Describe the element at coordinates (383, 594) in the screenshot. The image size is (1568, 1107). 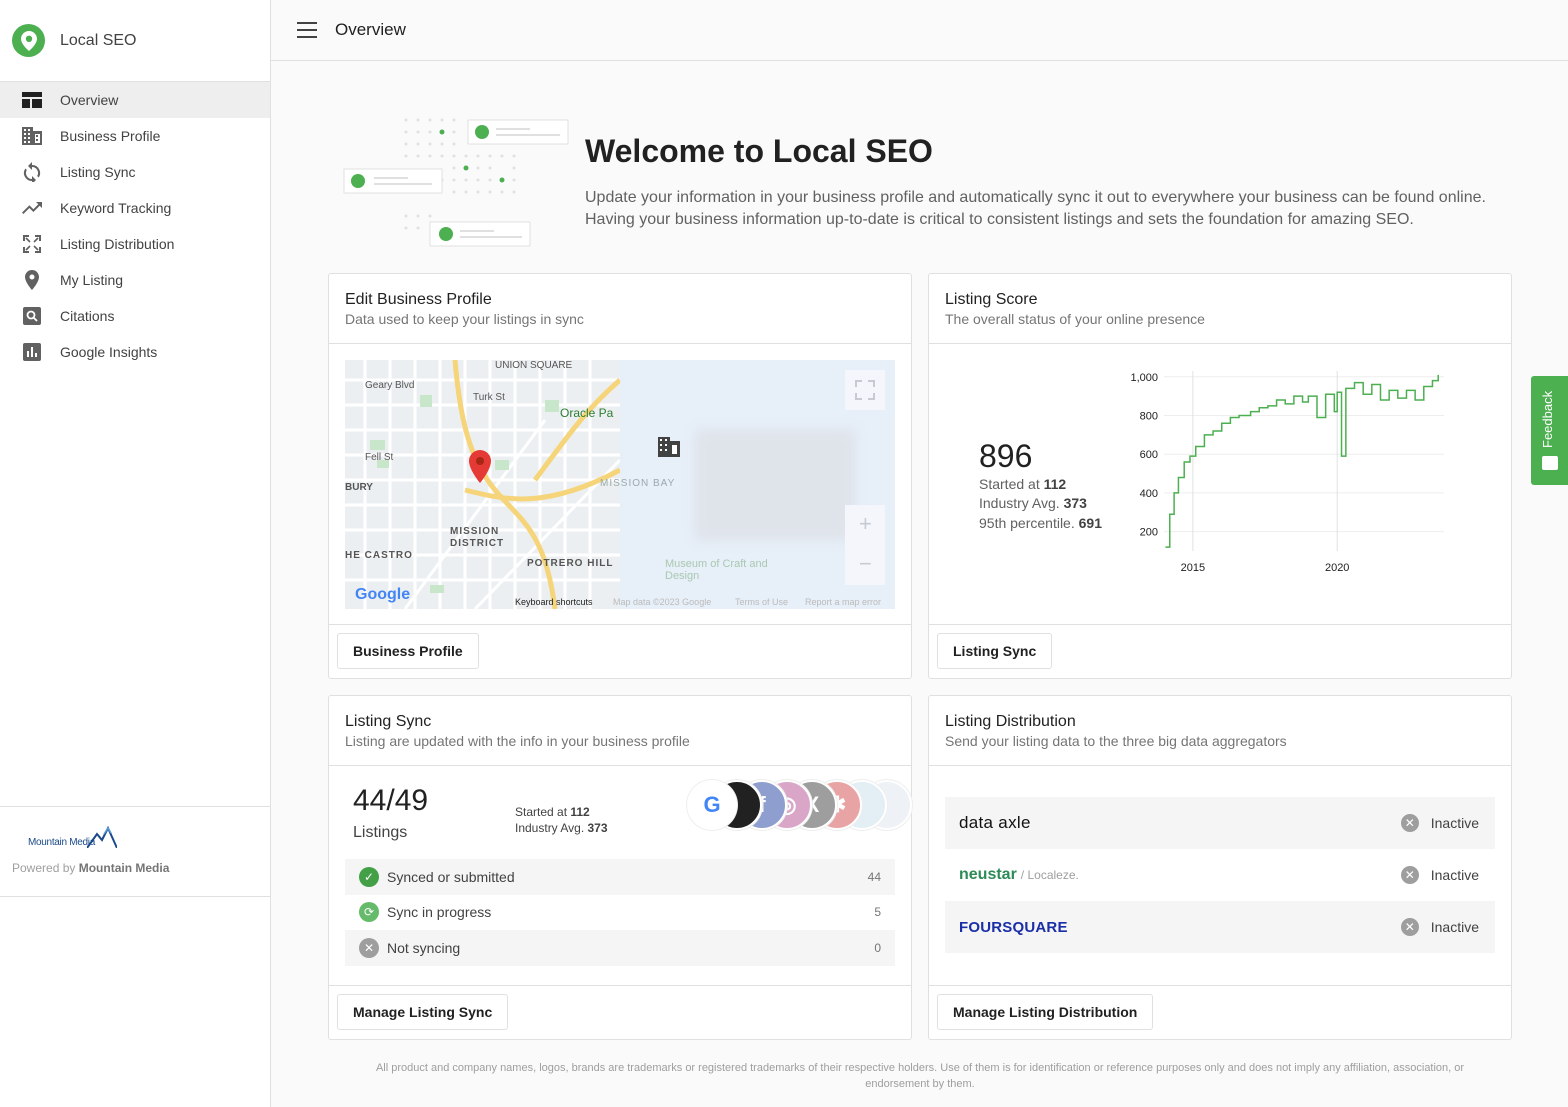
I see `google-logo: Google` at that location.